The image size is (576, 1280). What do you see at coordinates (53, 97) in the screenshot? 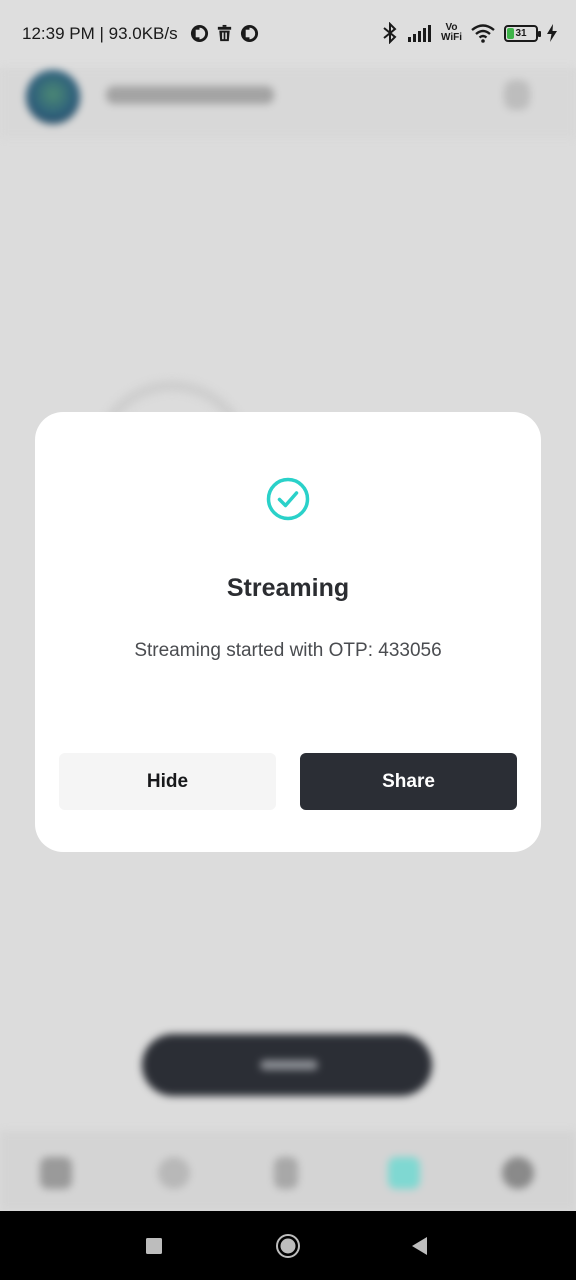
I see `avatar` at bounding box center [53, 97].